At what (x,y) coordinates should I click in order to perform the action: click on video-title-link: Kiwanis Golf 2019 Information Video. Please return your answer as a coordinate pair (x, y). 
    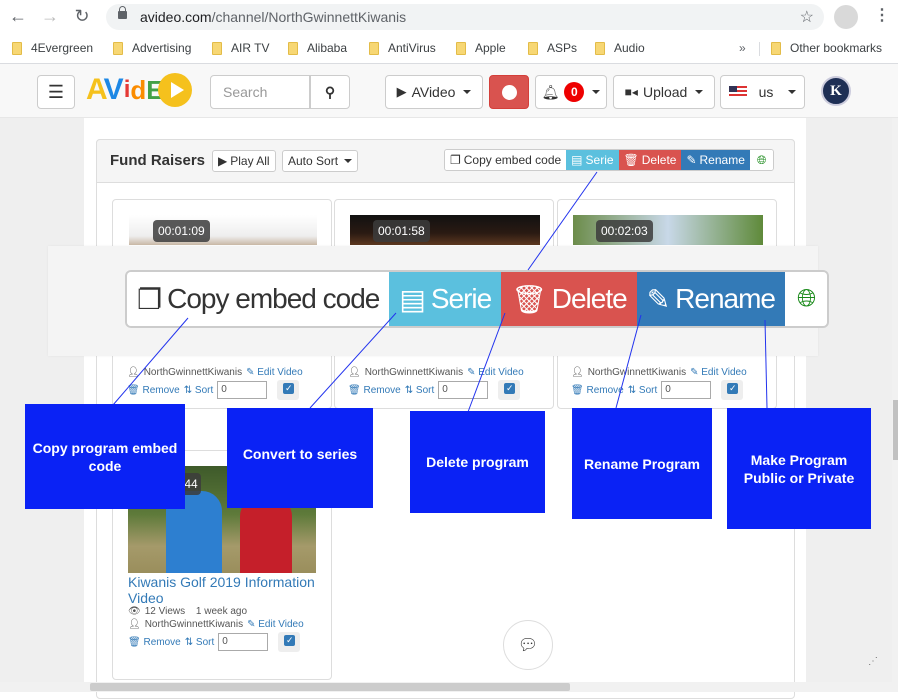
    Looking at the image, I should click on (228, 590).